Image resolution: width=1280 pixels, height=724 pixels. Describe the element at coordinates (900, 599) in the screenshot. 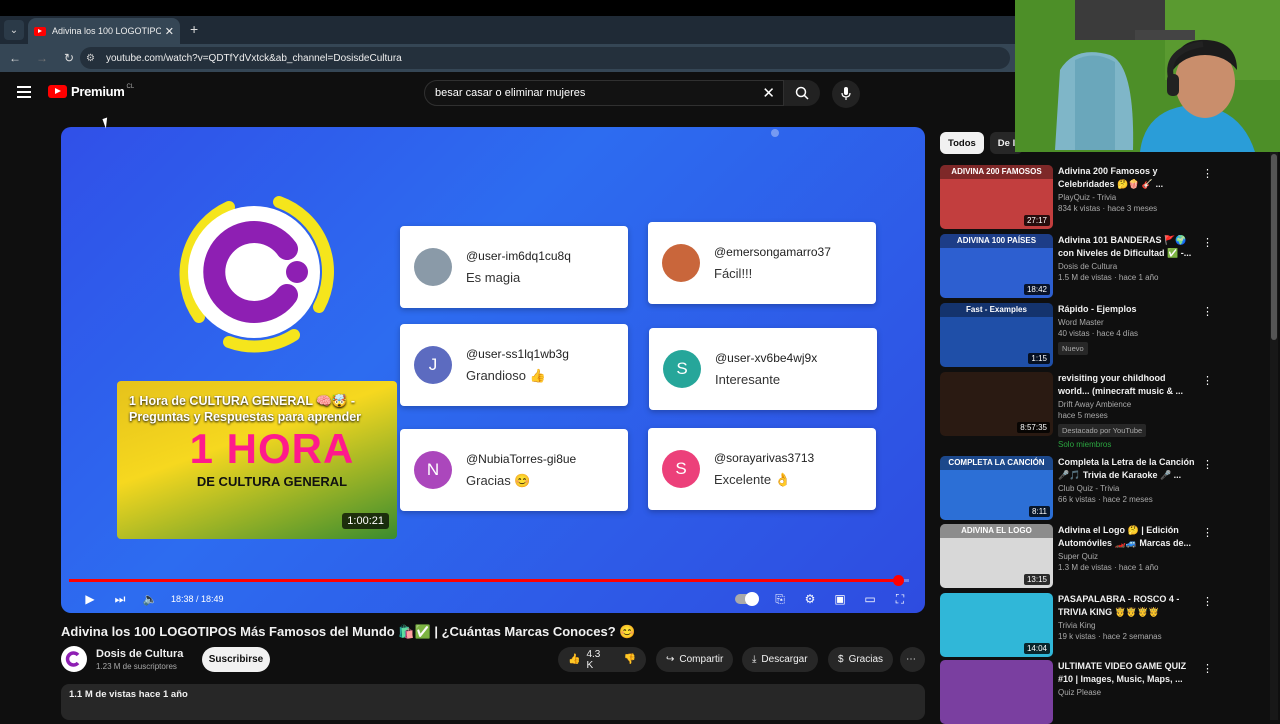

I see `fullscreen-icon: ⛶` at that location.